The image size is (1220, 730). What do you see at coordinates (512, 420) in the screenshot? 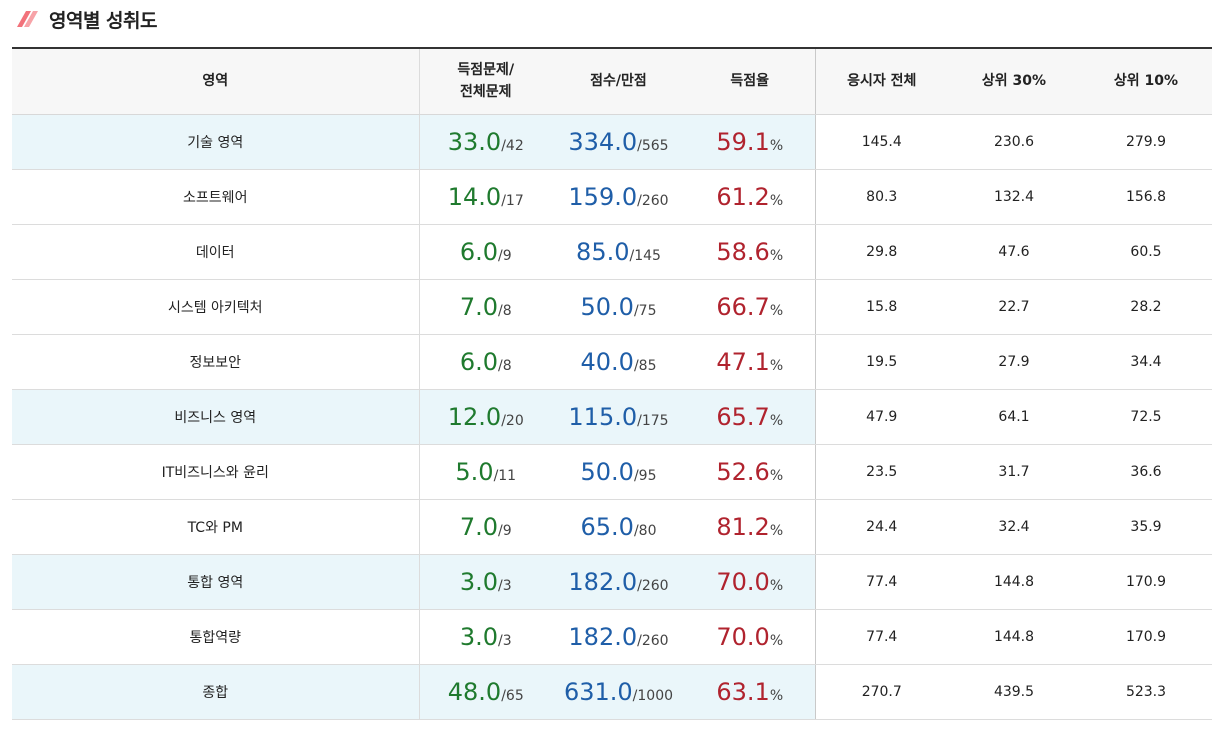
I see `total-questions: /20` at bounding box center [512, 420].